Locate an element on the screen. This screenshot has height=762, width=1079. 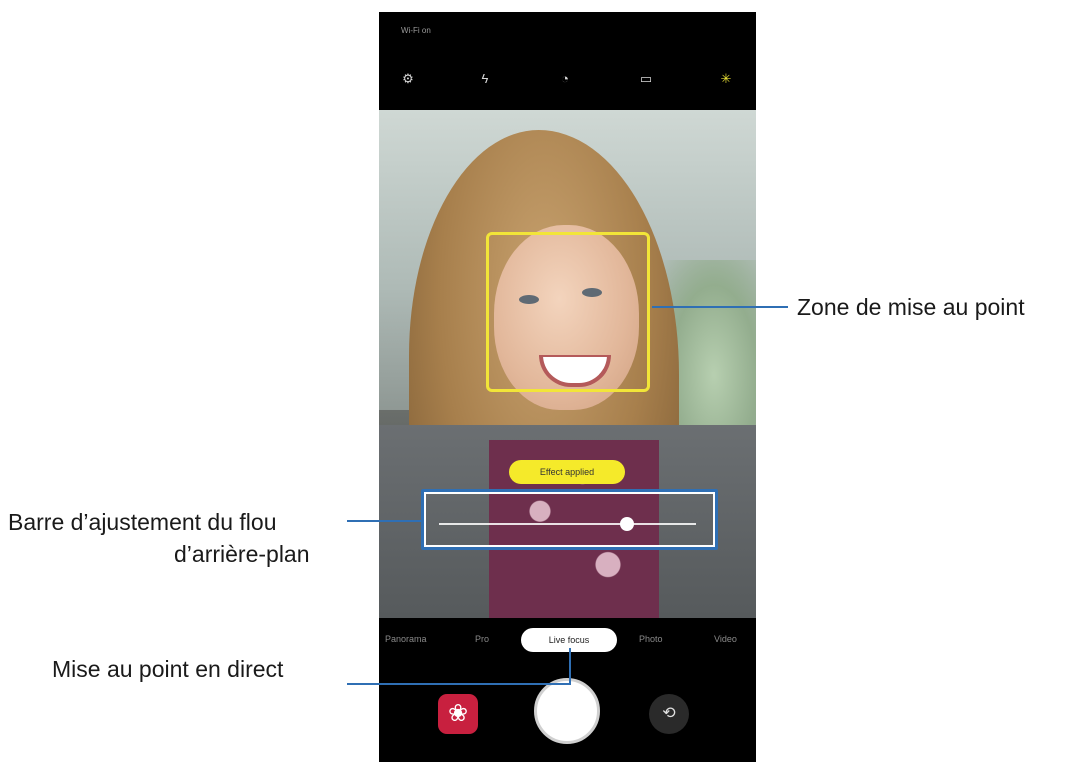
live-focus-label: Mise au point en direct is located at coordinates (168, 669).